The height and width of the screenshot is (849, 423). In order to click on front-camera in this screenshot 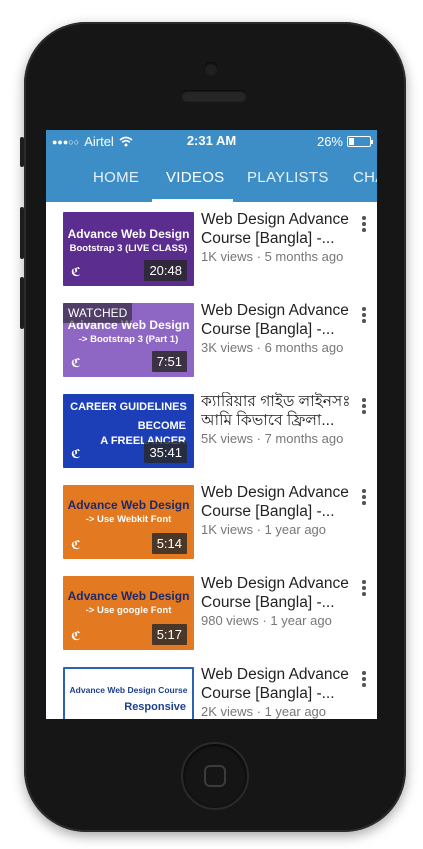, I will do `click(211, 69)`.